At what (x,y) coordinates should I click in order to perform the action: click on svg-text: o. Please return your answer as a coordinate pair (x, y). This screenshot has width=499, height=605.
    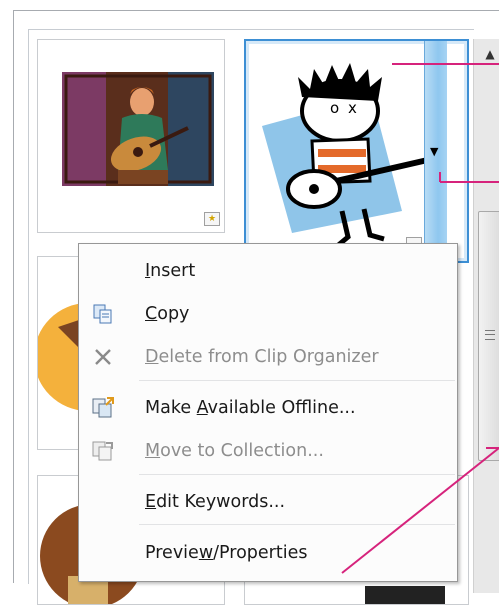
    Looking at the image, I should click on (334, 108).